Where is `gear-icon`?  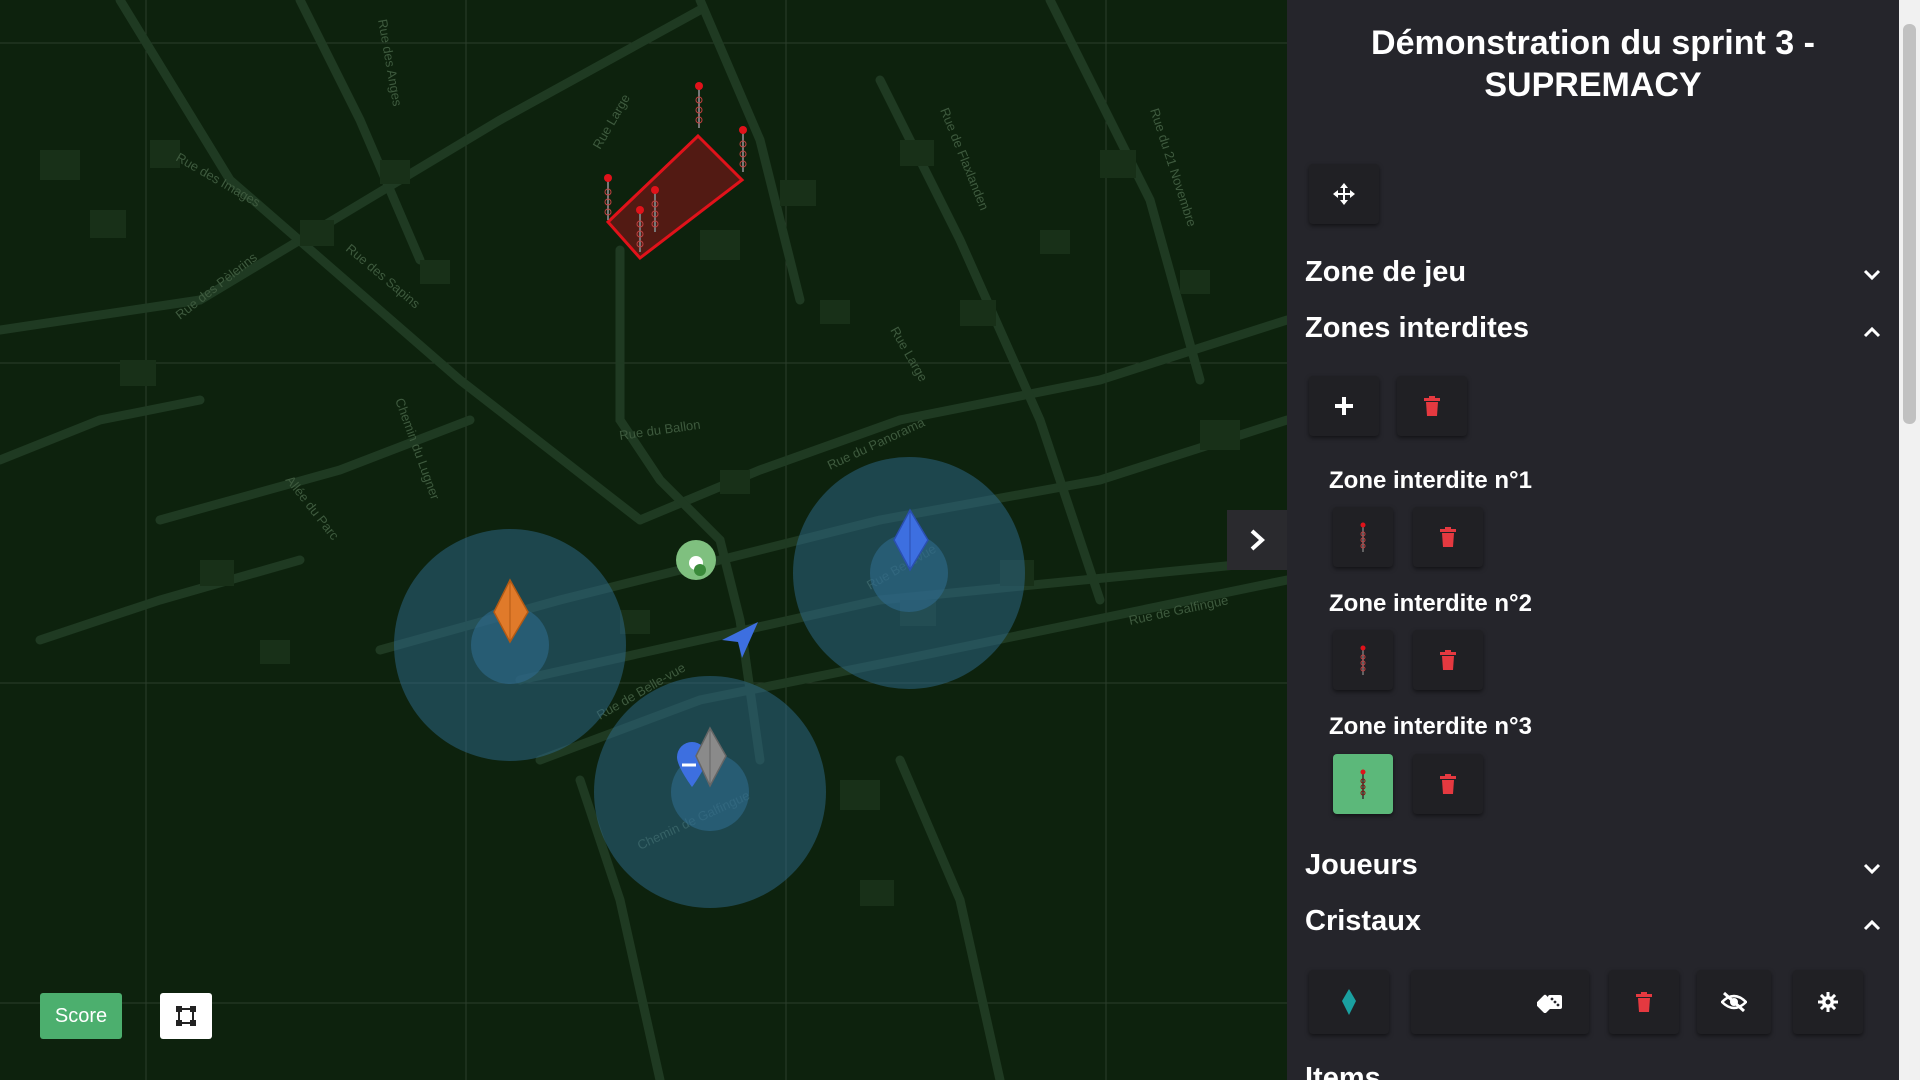
gear-icon is located at coordinates (1828, 1002).